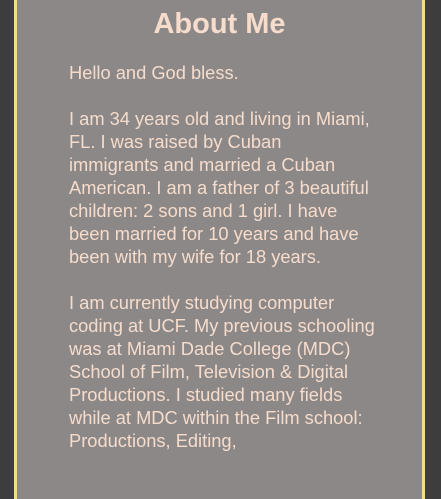 The height and width of the screenshot is (499, 441). I want to click on page-title: About Me, so click(219, 24).